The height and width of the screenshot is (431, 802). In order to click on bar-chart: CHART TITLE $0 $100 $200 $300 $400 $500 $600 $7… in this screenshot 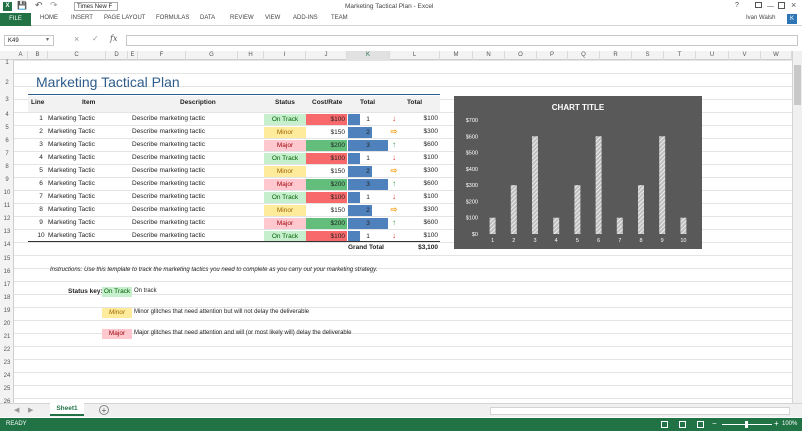, I will do `click(578, 172)`.